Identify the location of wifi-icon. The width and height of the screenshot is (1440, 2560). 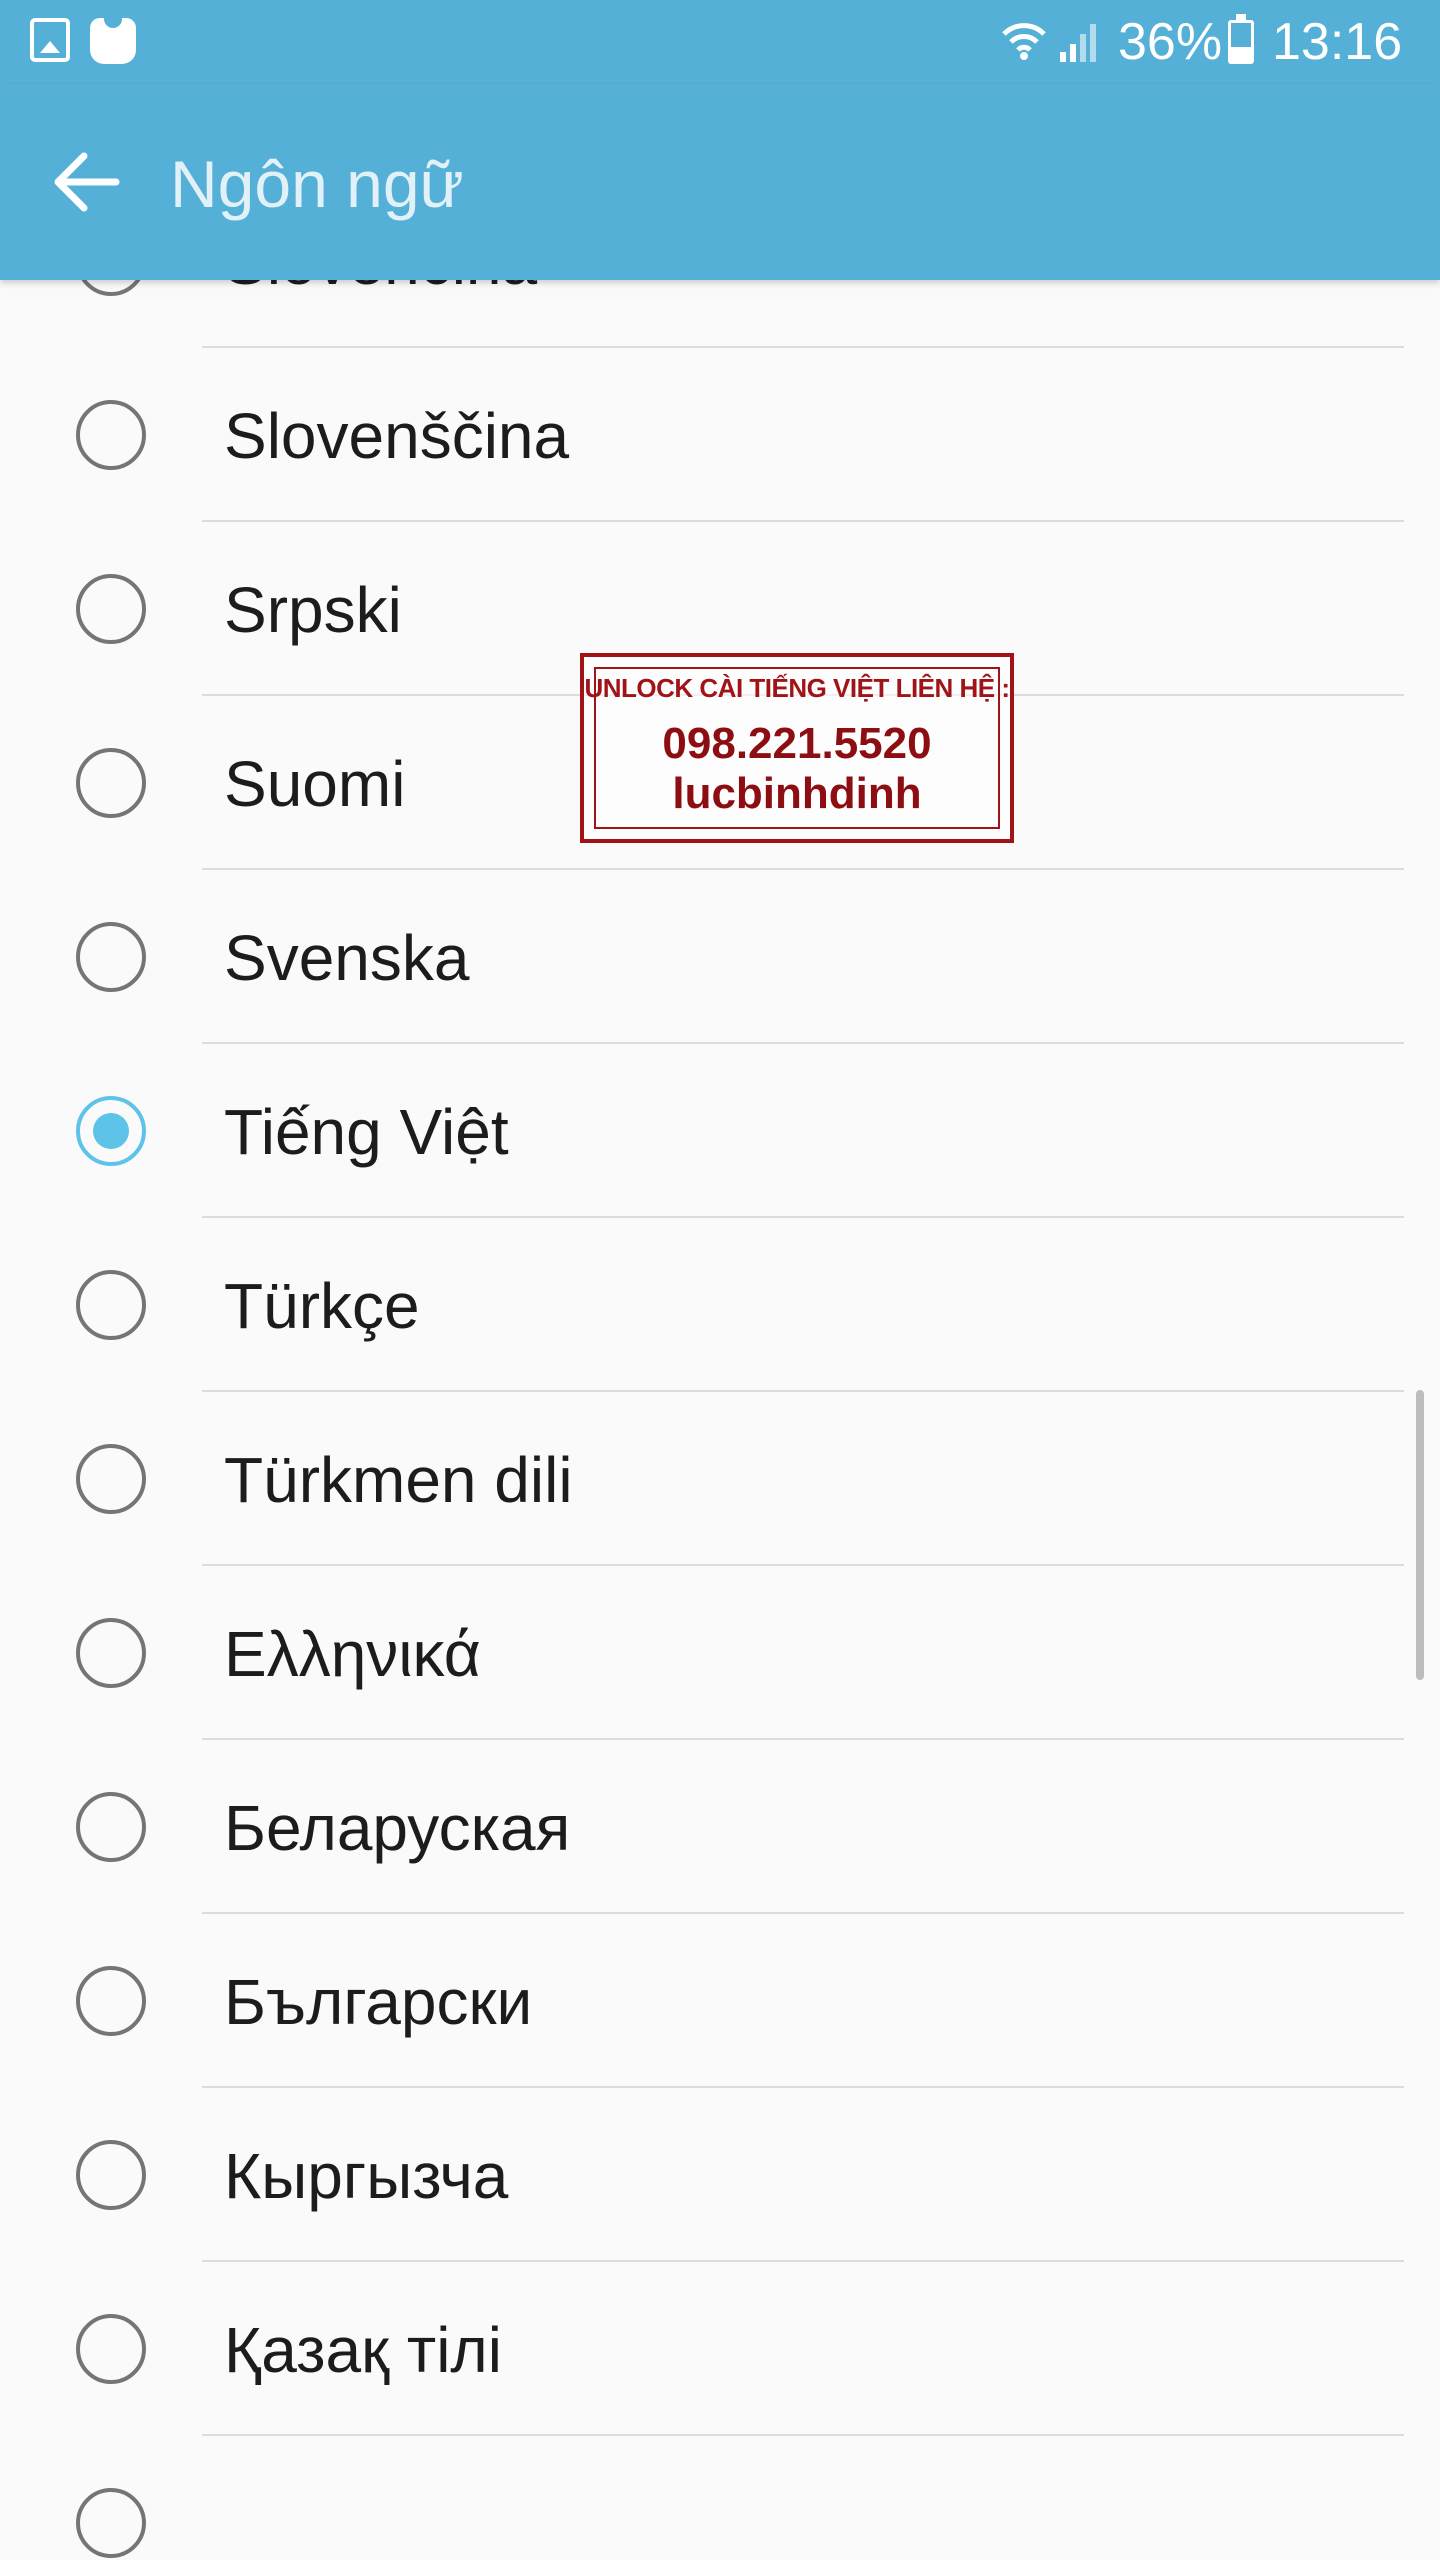
(1024, 41).